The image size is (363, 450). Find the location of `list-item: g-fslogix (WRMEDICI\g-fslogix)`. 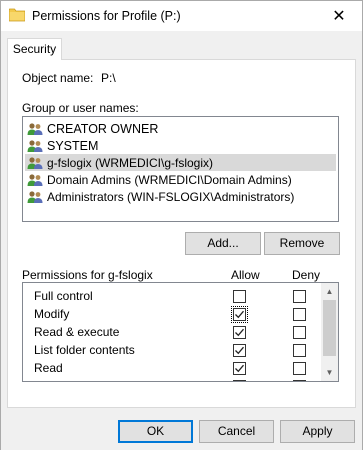

list-item: g-fslogix (WRMEDICI\g-fslogix) is located at coordinates (180, 162).